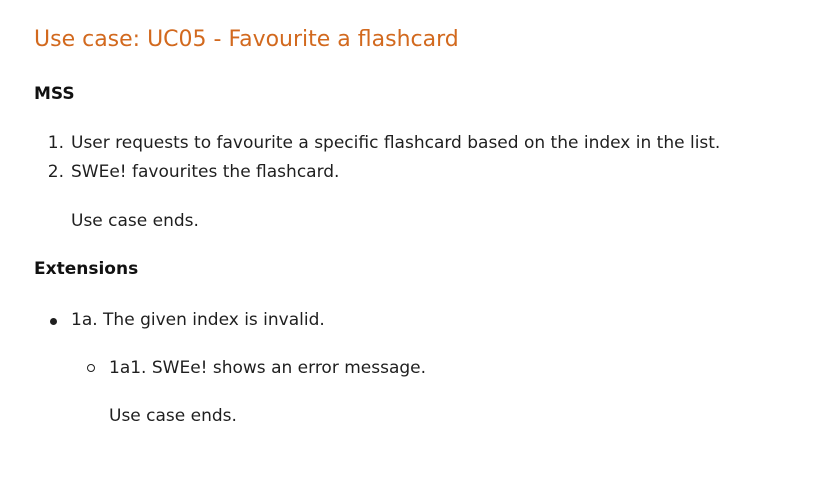  What do you see at coordinates (55, 143) in the screenshot?
I see `step-number: 1.` at bounding box center [55, 143].